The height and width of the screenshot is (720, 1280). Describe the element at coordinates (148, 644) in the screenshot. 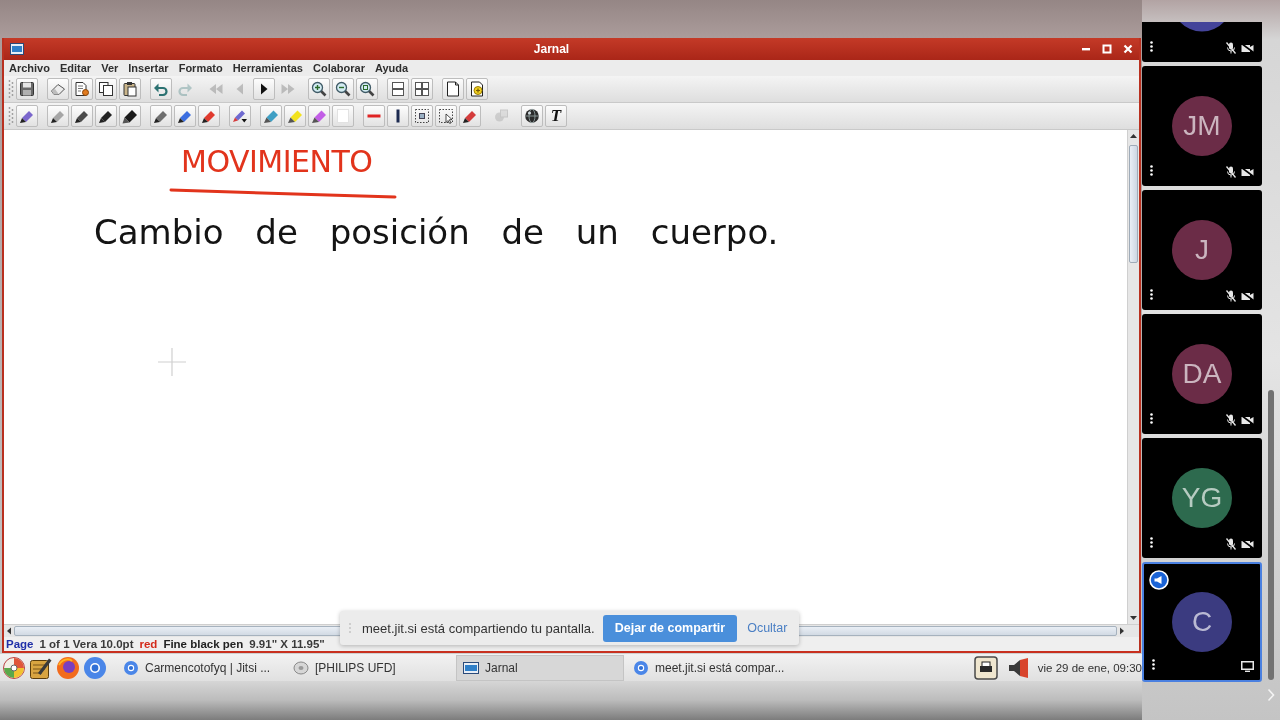

I see `status-text: red` at that location.